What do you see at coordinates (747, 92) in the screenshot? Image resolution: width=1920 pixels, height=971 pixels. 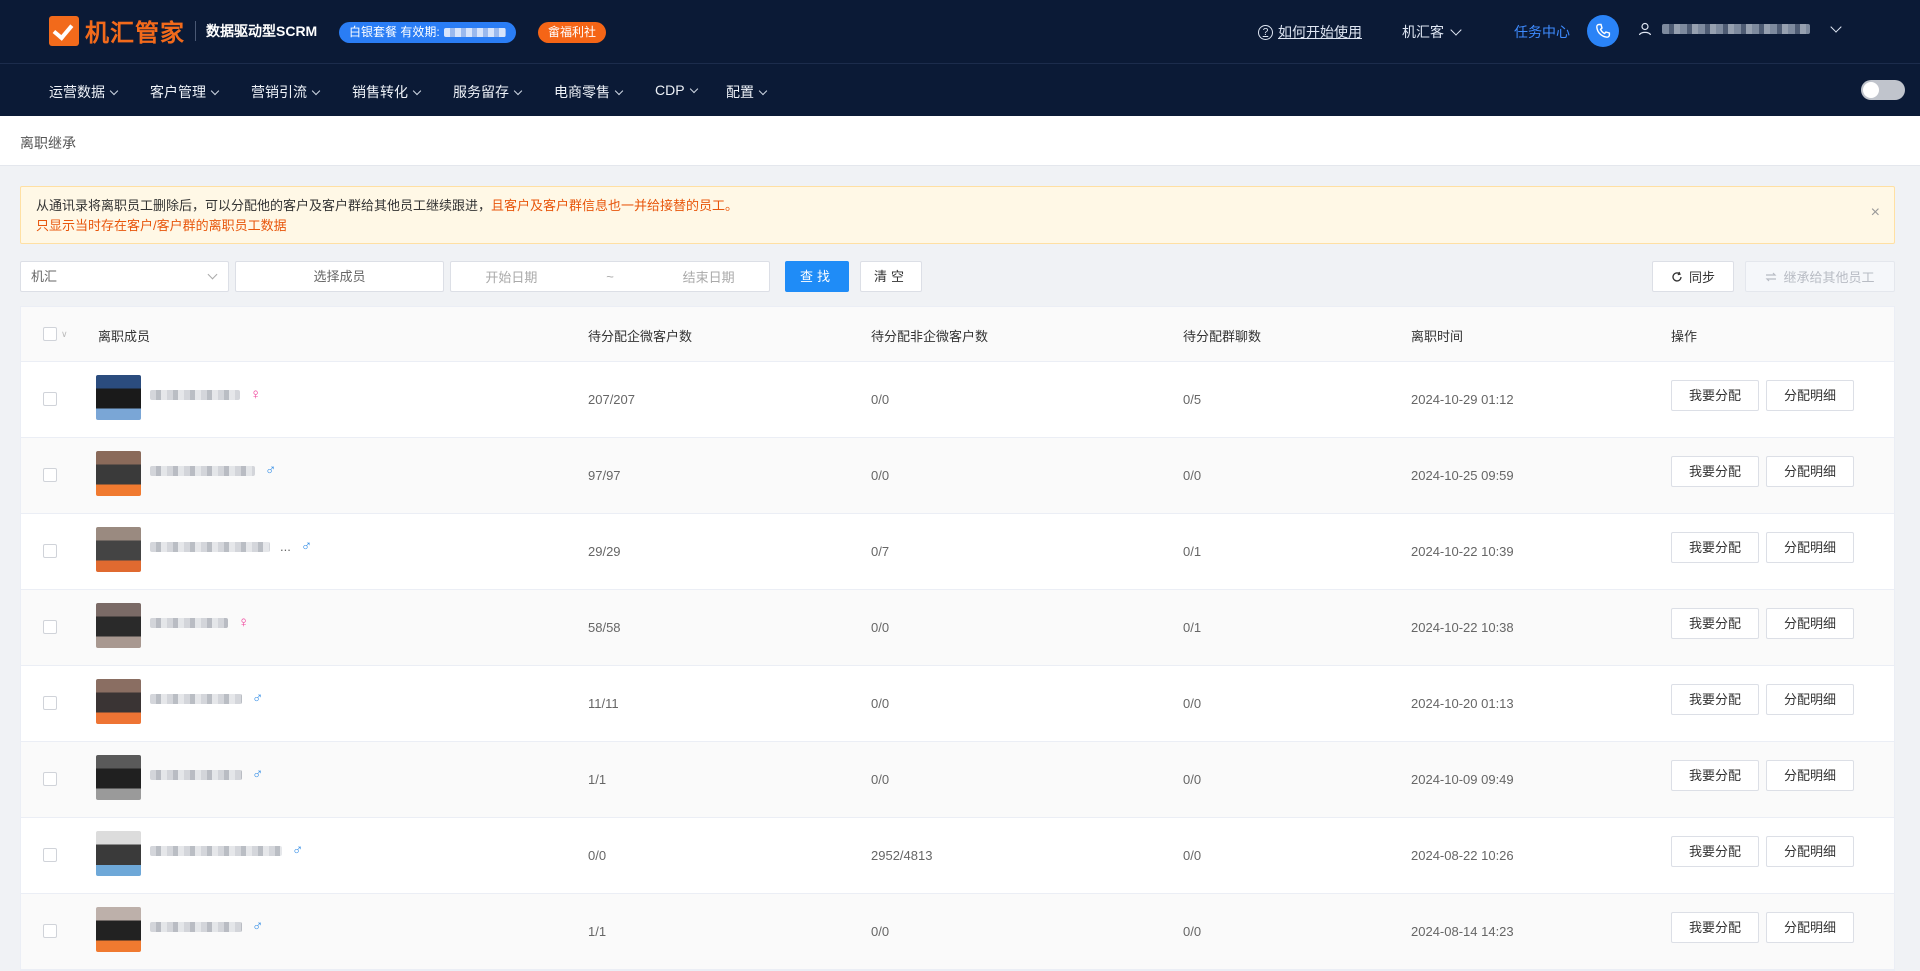 I see `nav-item-settings: 配置` at bounding box center [747, 92].